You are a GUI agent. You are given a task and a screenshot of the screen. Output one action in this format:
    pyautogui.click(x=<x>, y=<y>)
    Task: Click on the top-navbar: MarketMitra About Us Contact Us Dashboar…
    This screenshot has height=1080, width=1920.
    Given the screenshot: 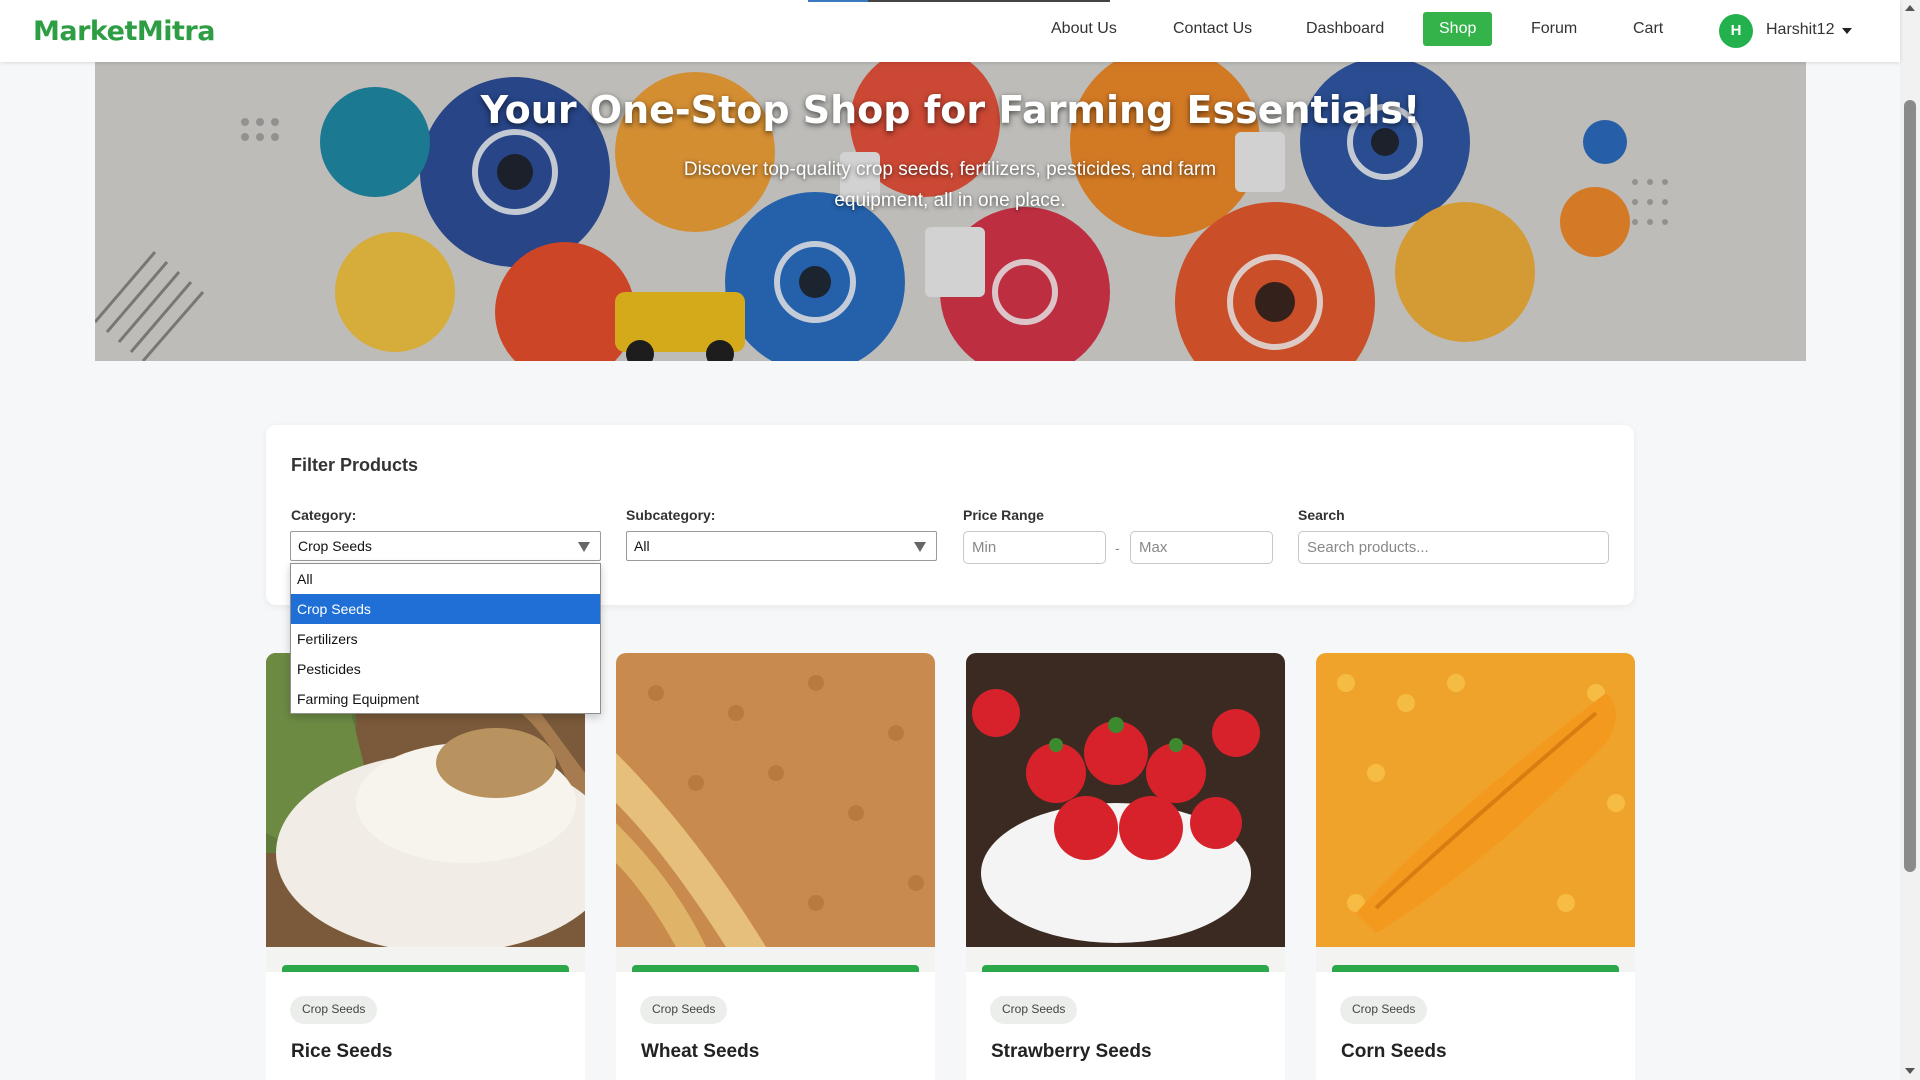 What is the action you would take?
    pyautogui.click(x=950, y=31)
    